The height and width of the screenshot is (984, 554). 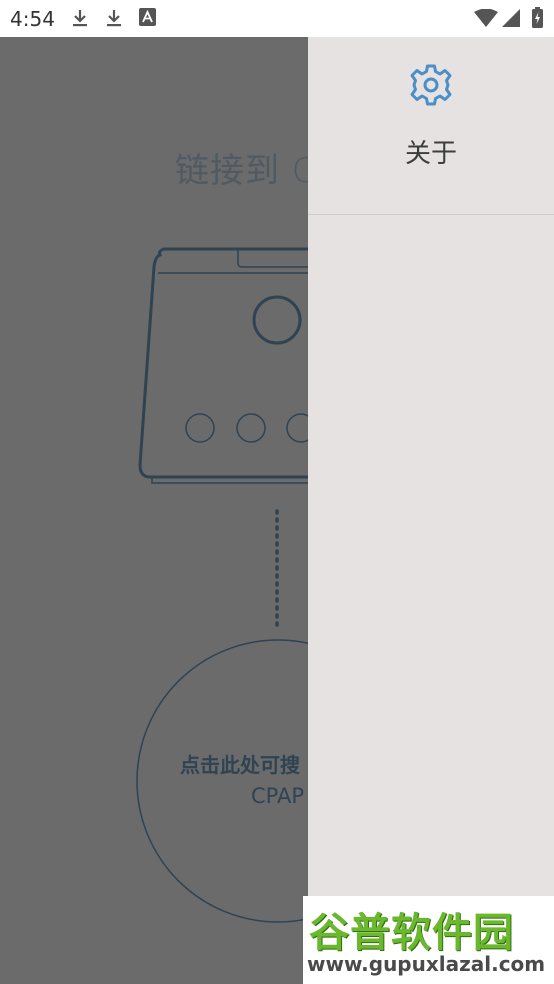 I want to click on status-time: 4:54, so click(x=32, y=19).